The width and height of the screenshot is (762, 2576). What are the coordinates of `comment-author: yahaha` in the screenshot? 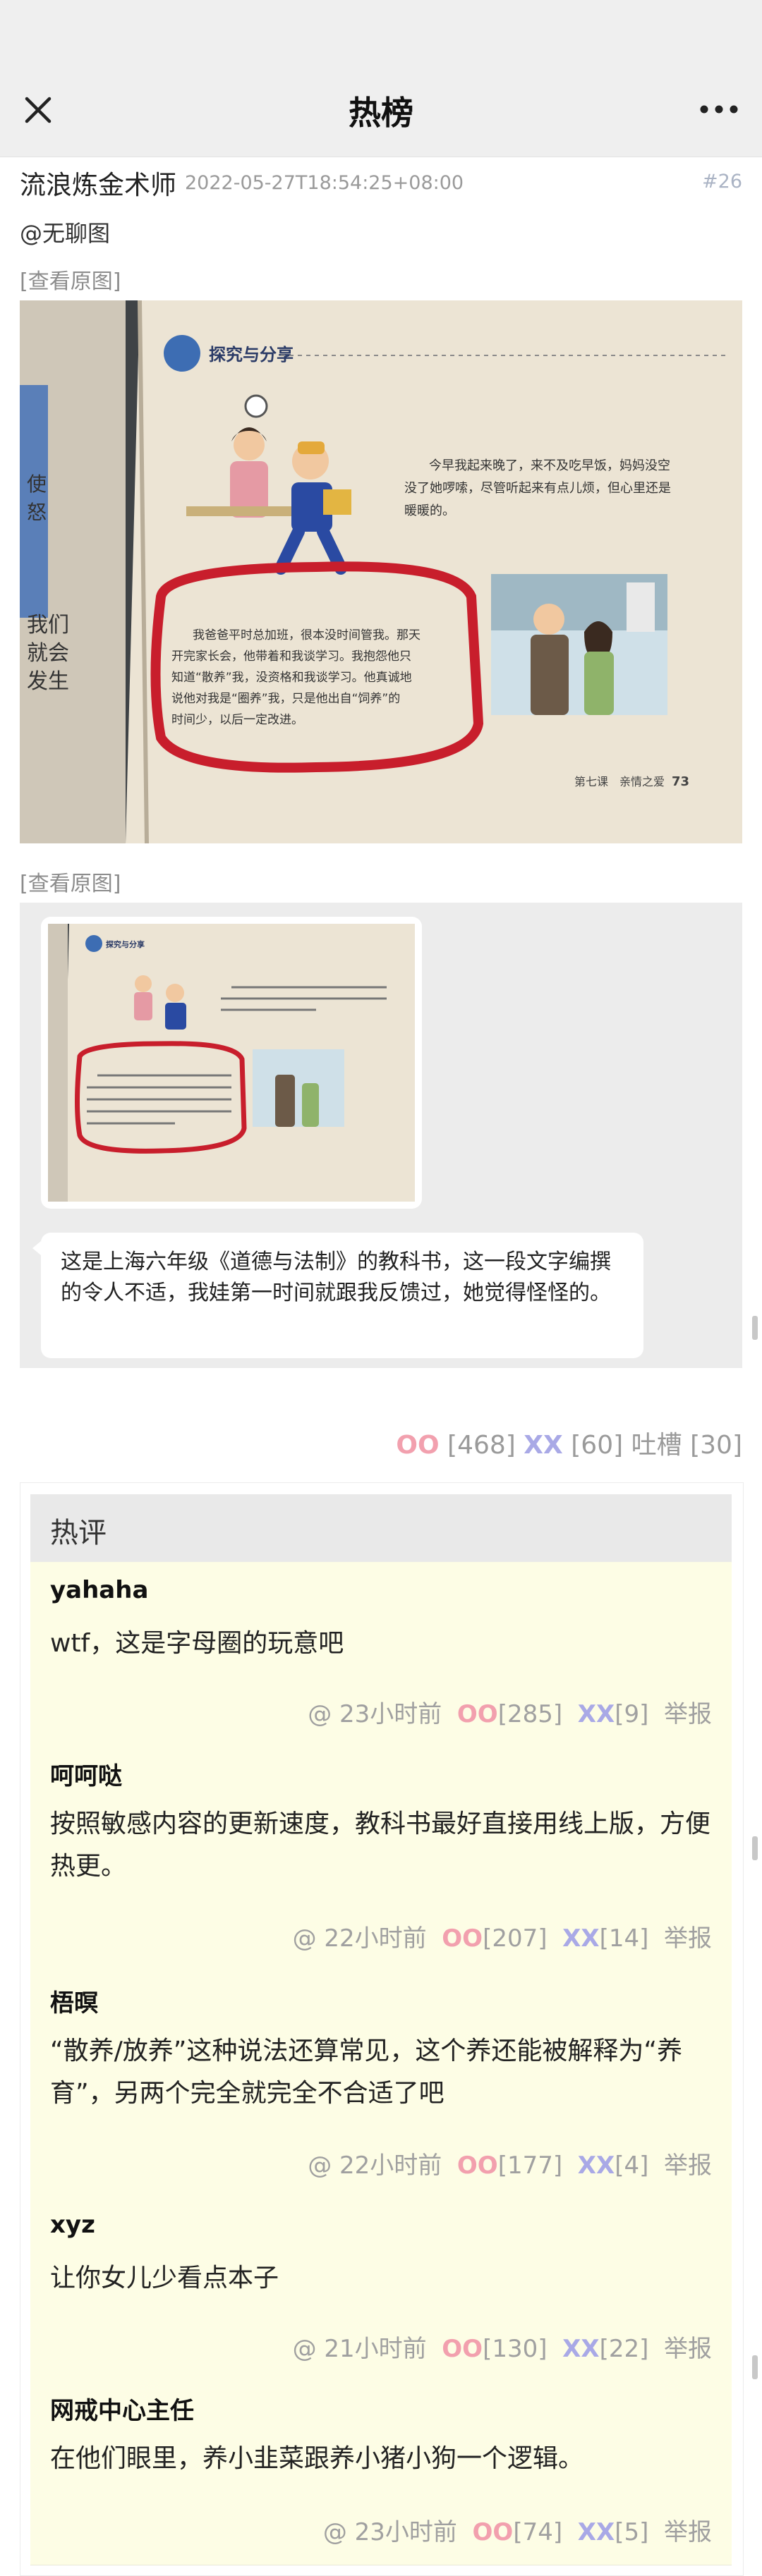 It's located at (99, 1590).